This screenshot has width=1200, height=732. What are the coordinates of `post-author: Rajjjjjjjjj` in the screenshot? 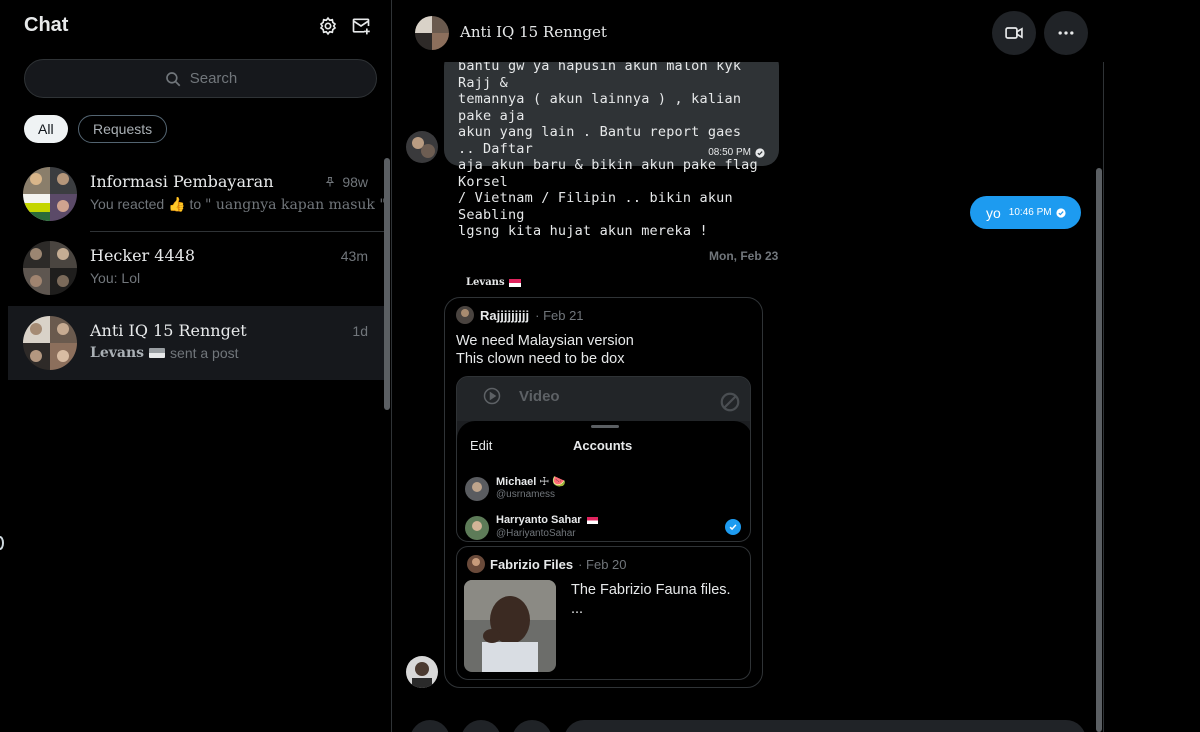 It's located at (504, 315).